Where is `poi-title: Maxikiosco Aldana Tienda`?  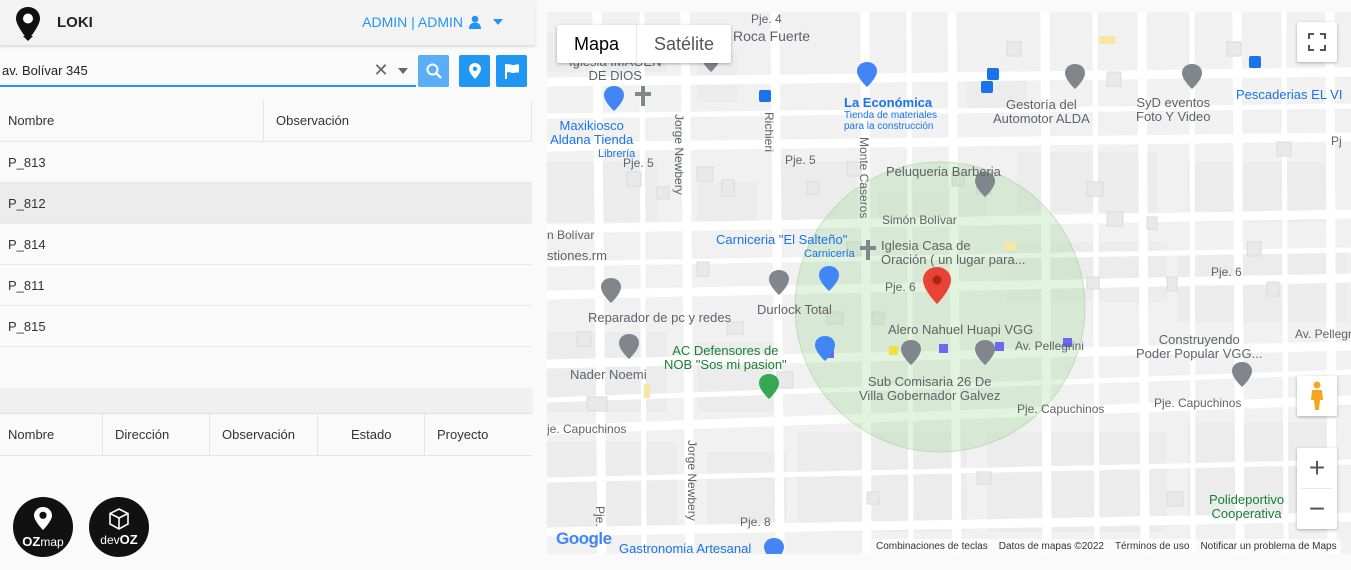
poi-title: Maxikiosco Aldana Tienda is located at coordinates (592, 132).